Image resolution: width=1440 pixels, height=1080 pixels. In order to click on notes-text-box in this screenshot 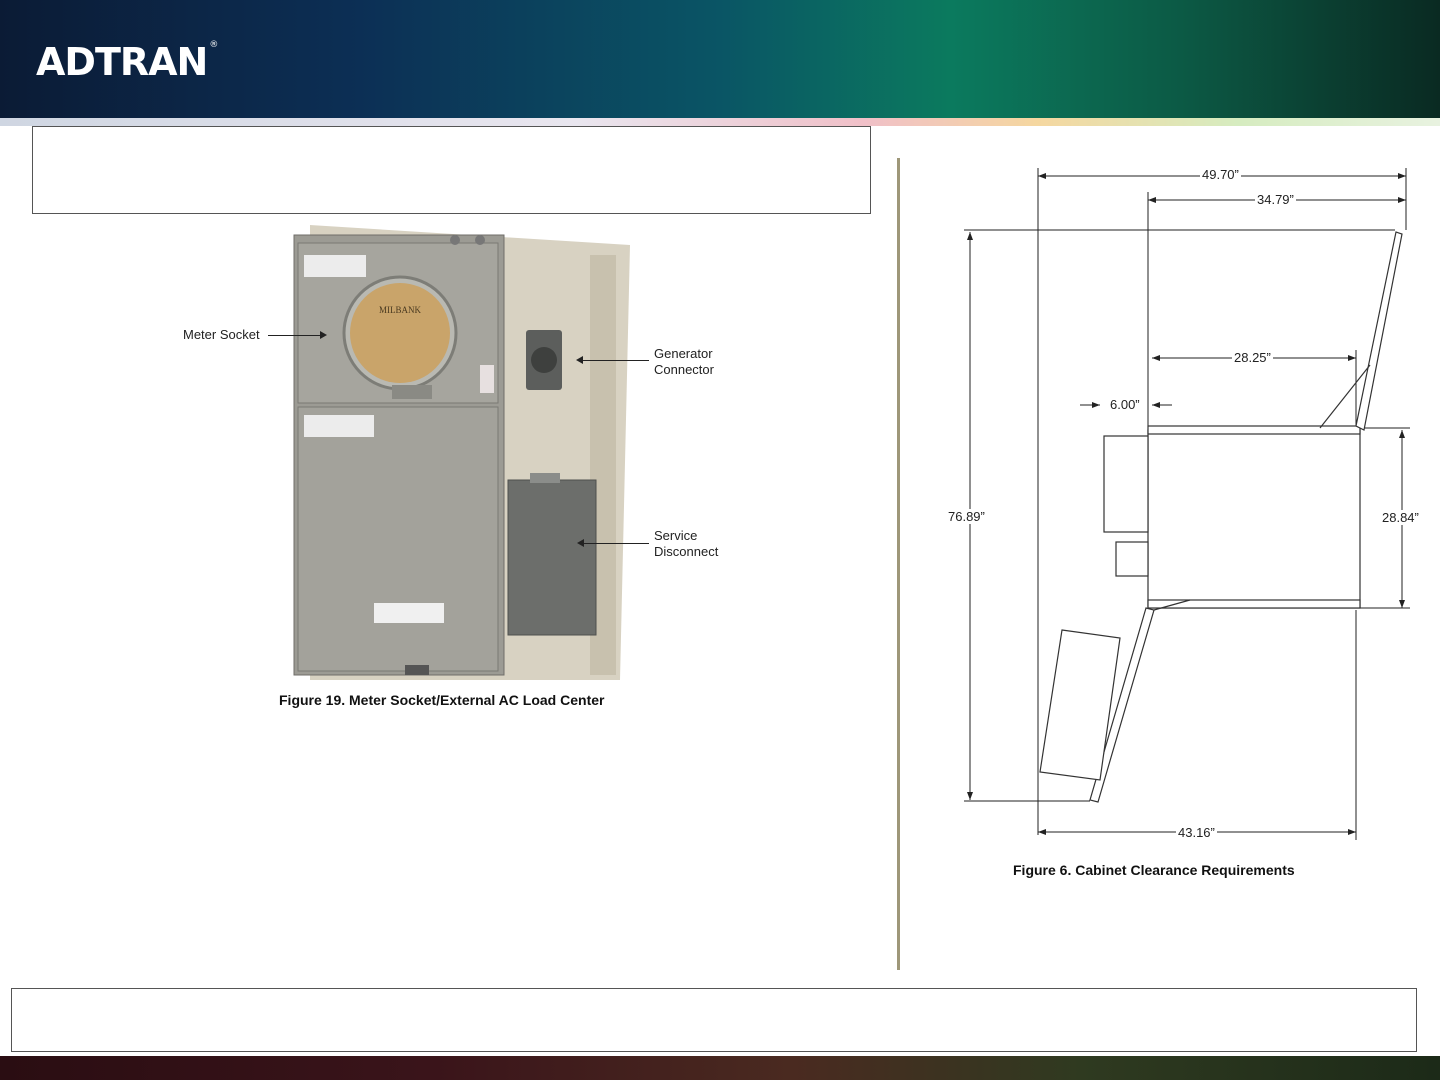, I will do `click(714, 1020)`.